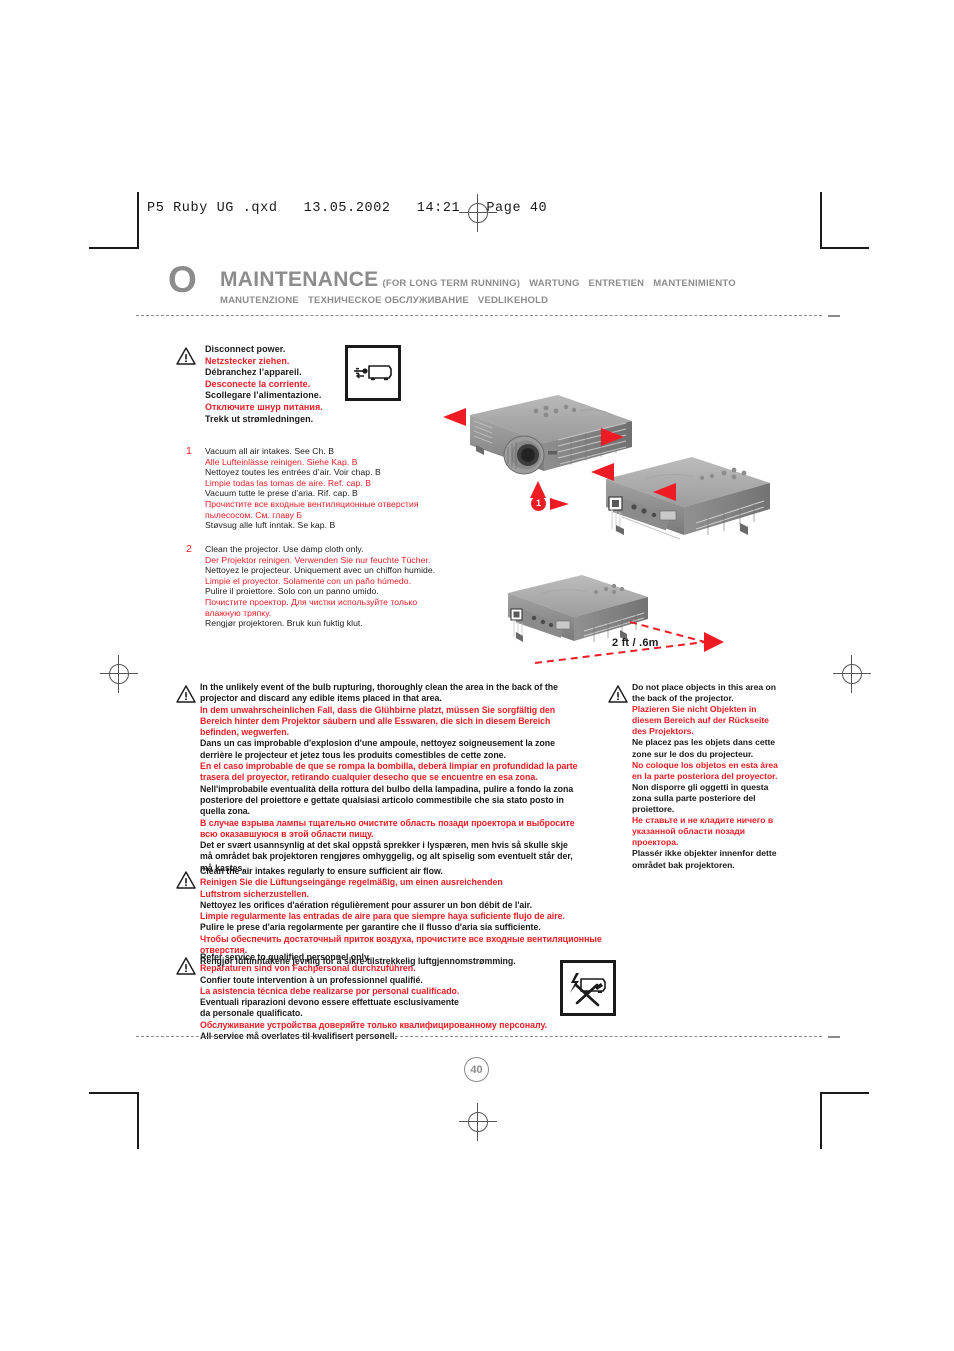  I want to click on footer-divider-tail, so click(834, 1037).